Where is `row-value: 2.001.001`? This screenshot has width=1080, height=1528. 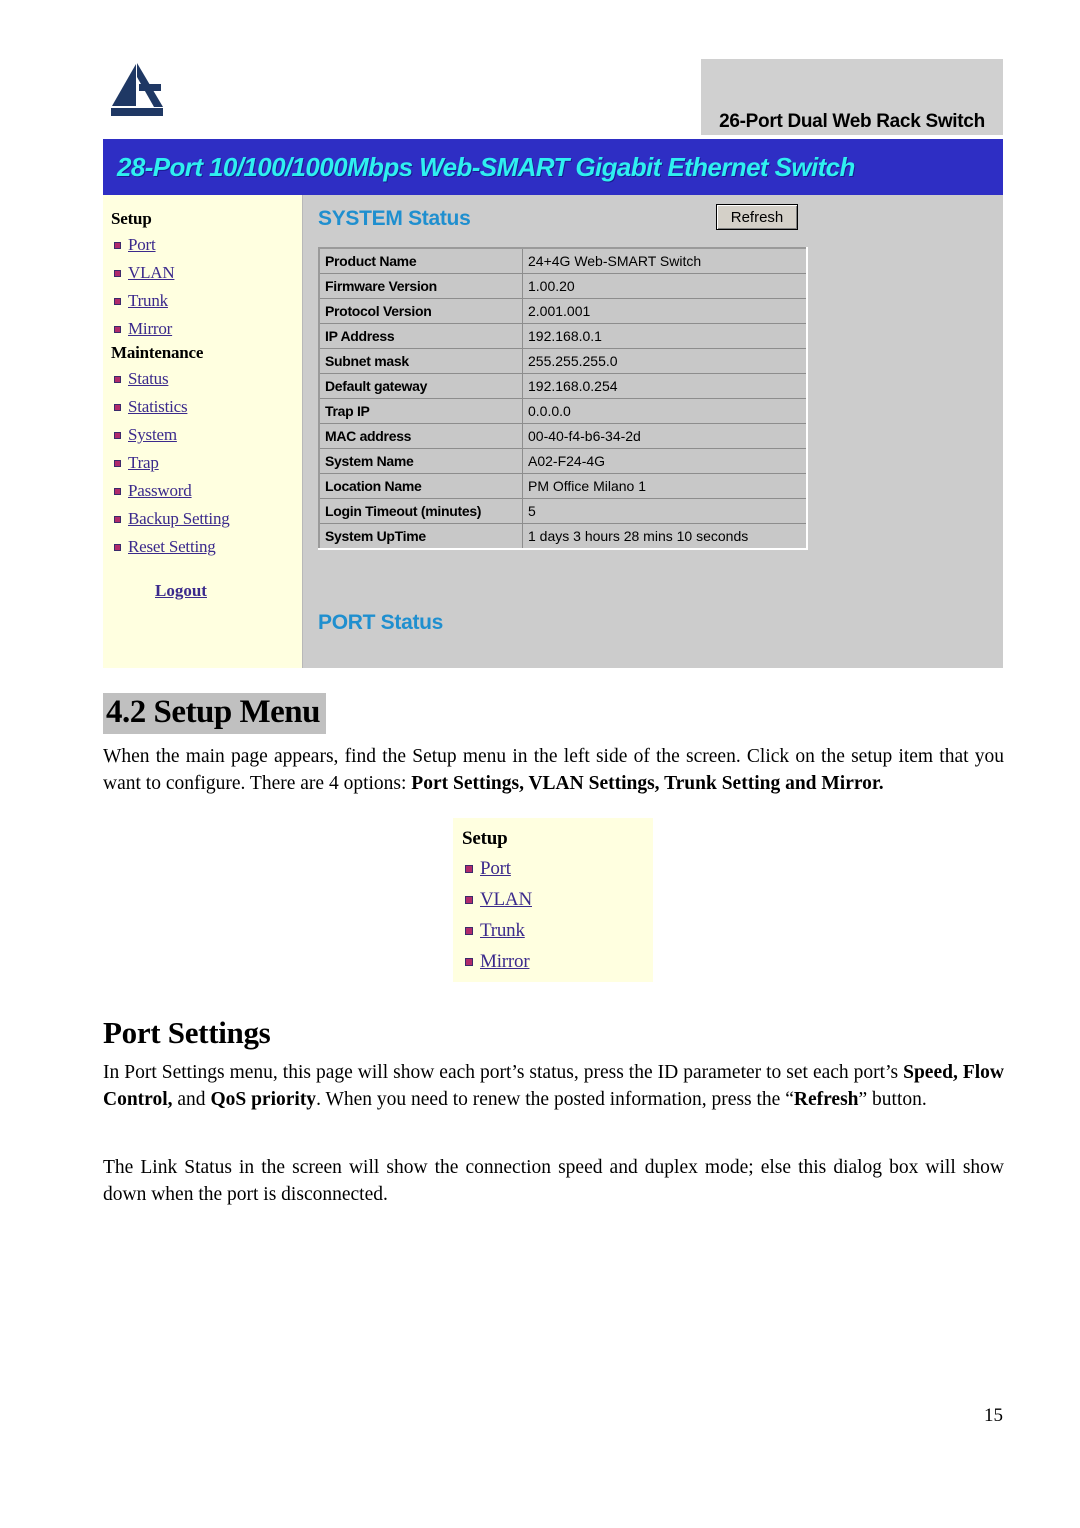
row-value: 2.001.001 is located at coordinates (665, 311).